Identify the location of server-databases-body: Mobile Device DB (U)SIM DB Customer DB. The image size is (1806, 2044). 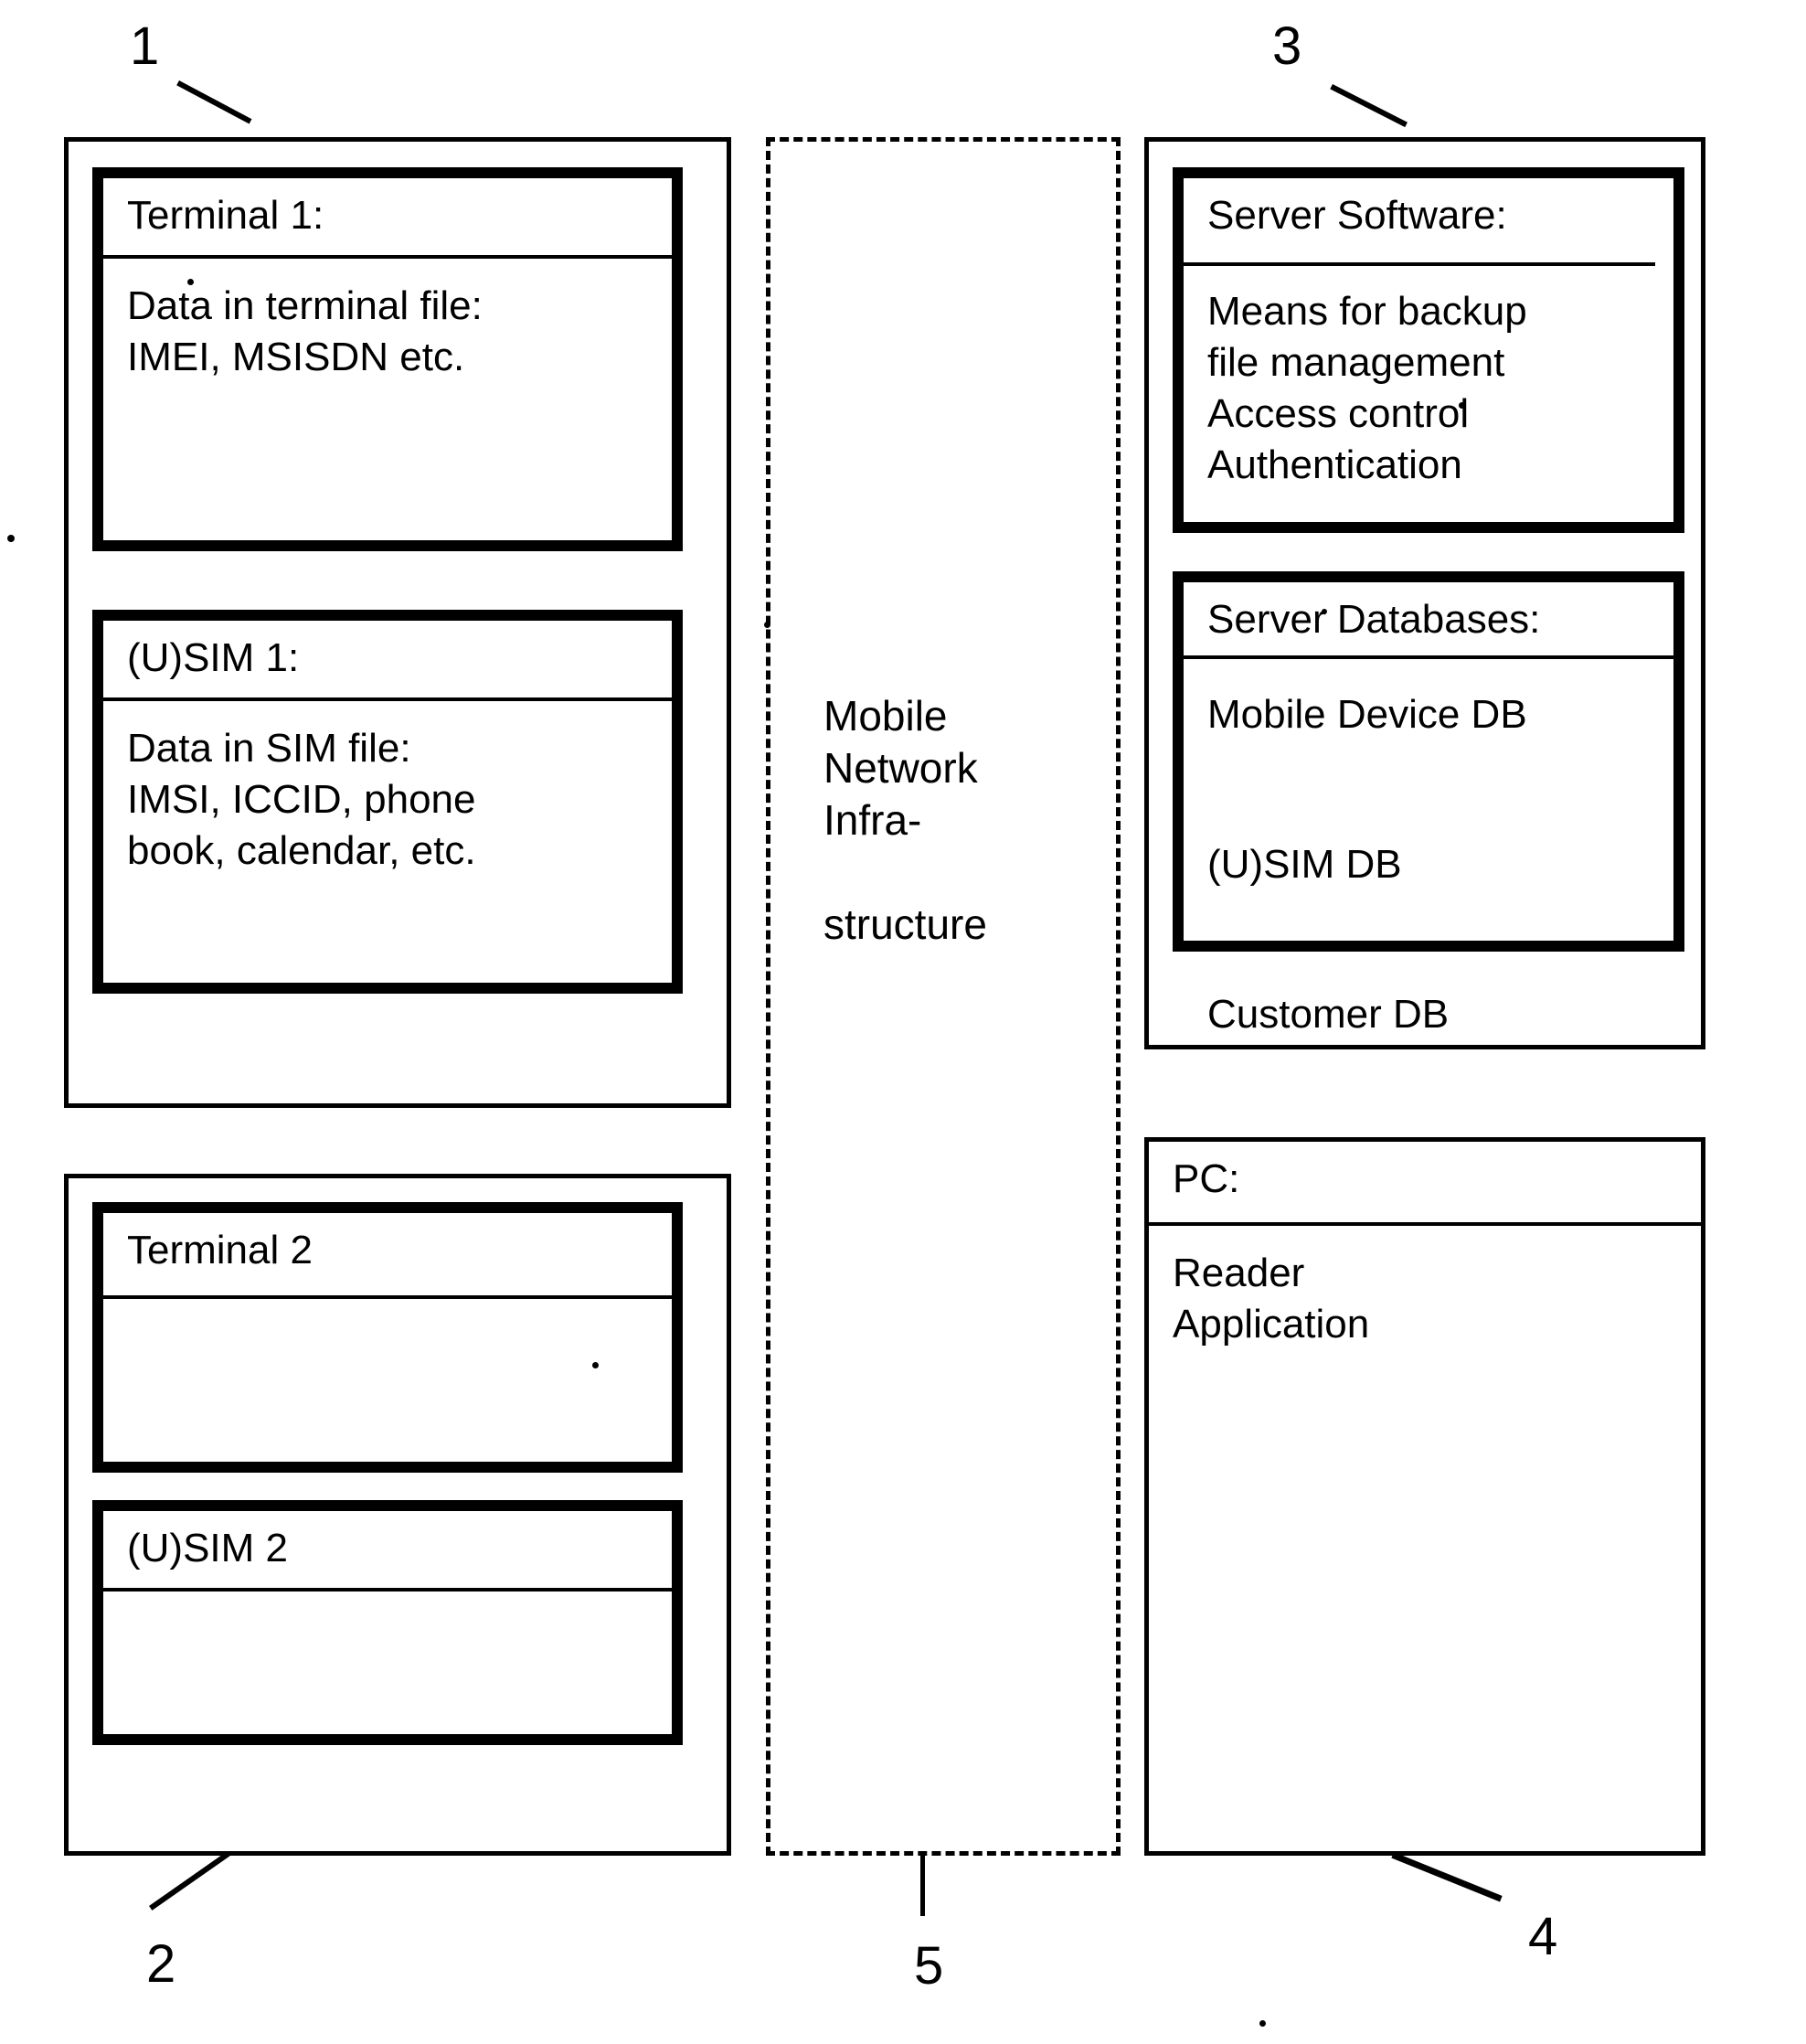
(1367, 864).